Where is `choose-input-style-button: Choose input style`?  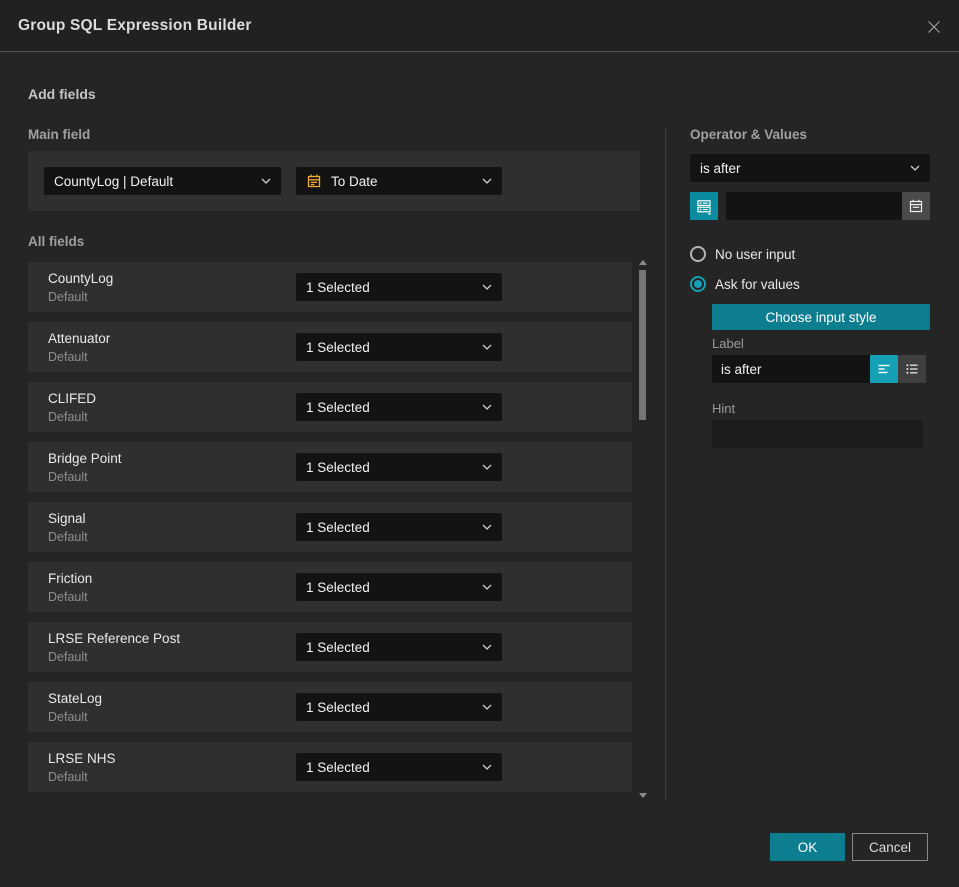
choose-input-style-button: Choose input style is located at coordinates (821, 317).